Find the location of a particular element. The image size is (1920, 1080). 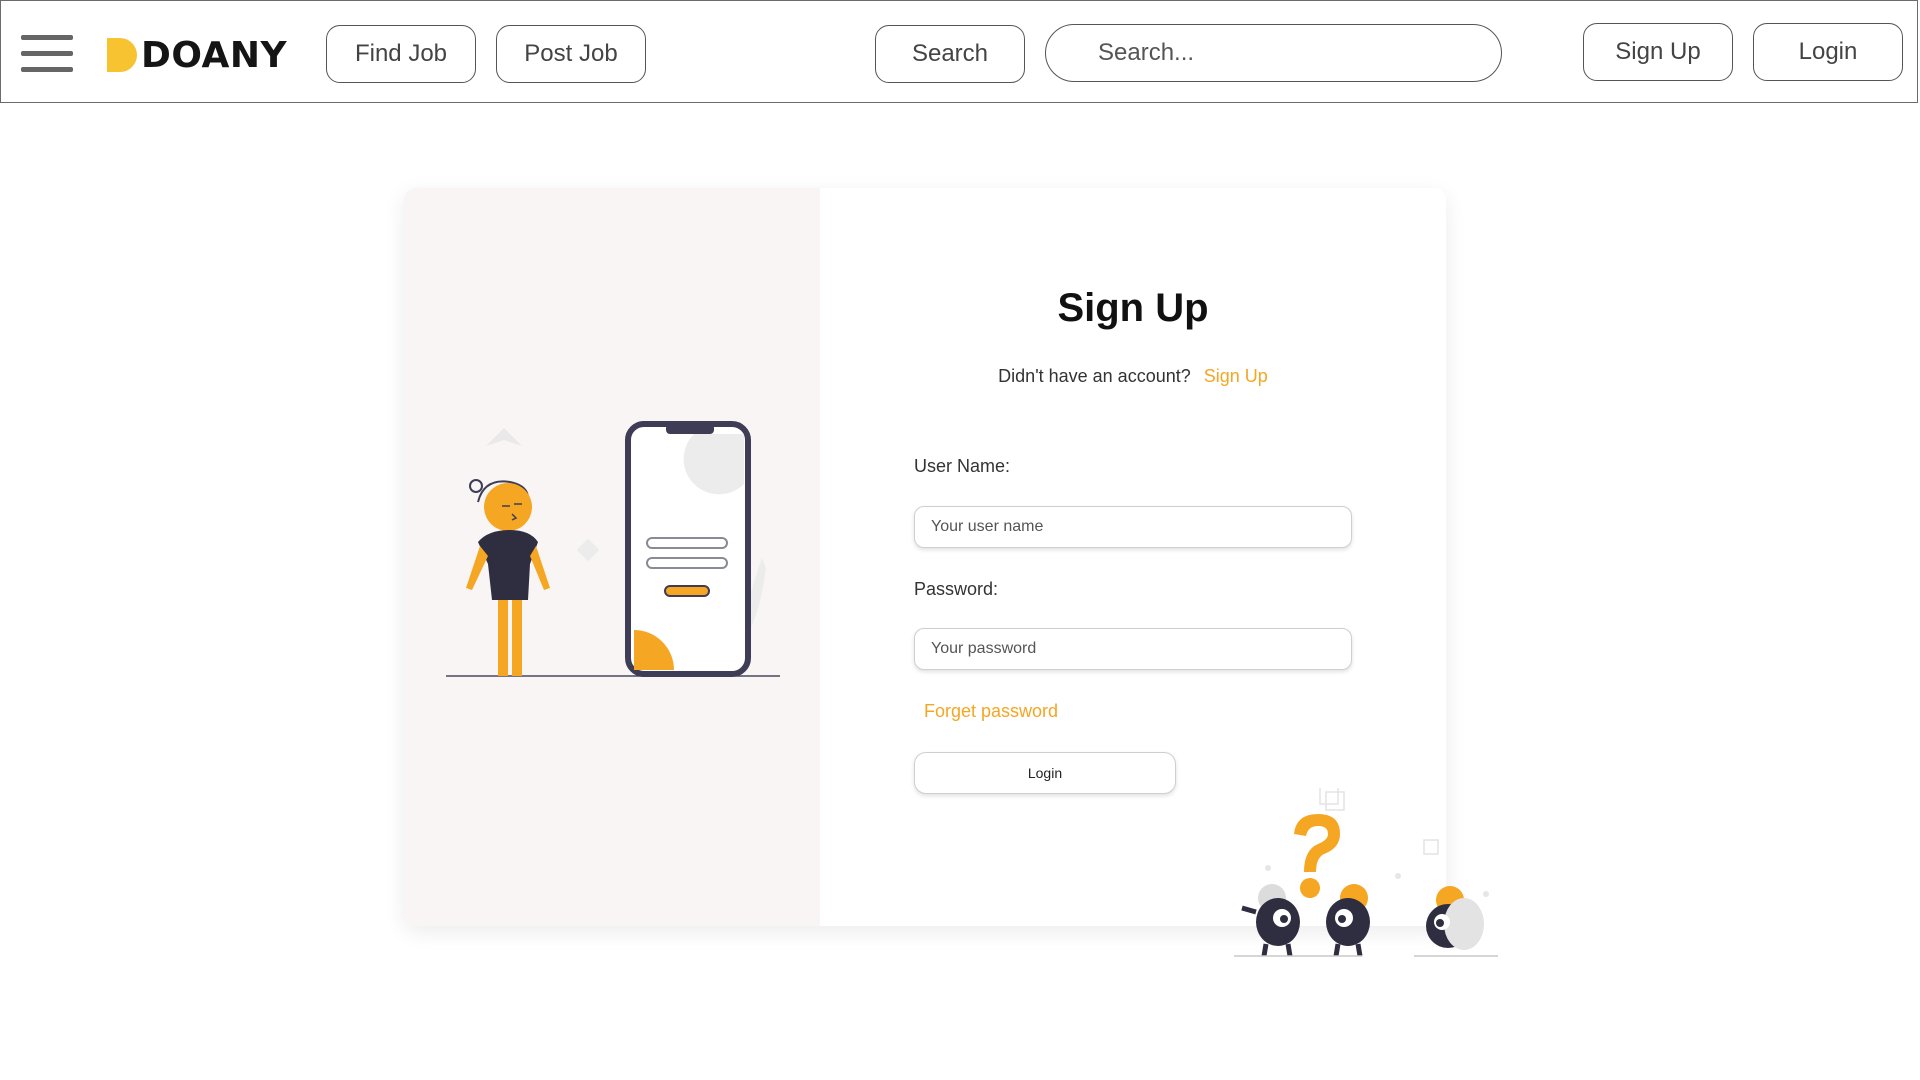

find-job-button: Find Job is located at coordinates (401, 54).